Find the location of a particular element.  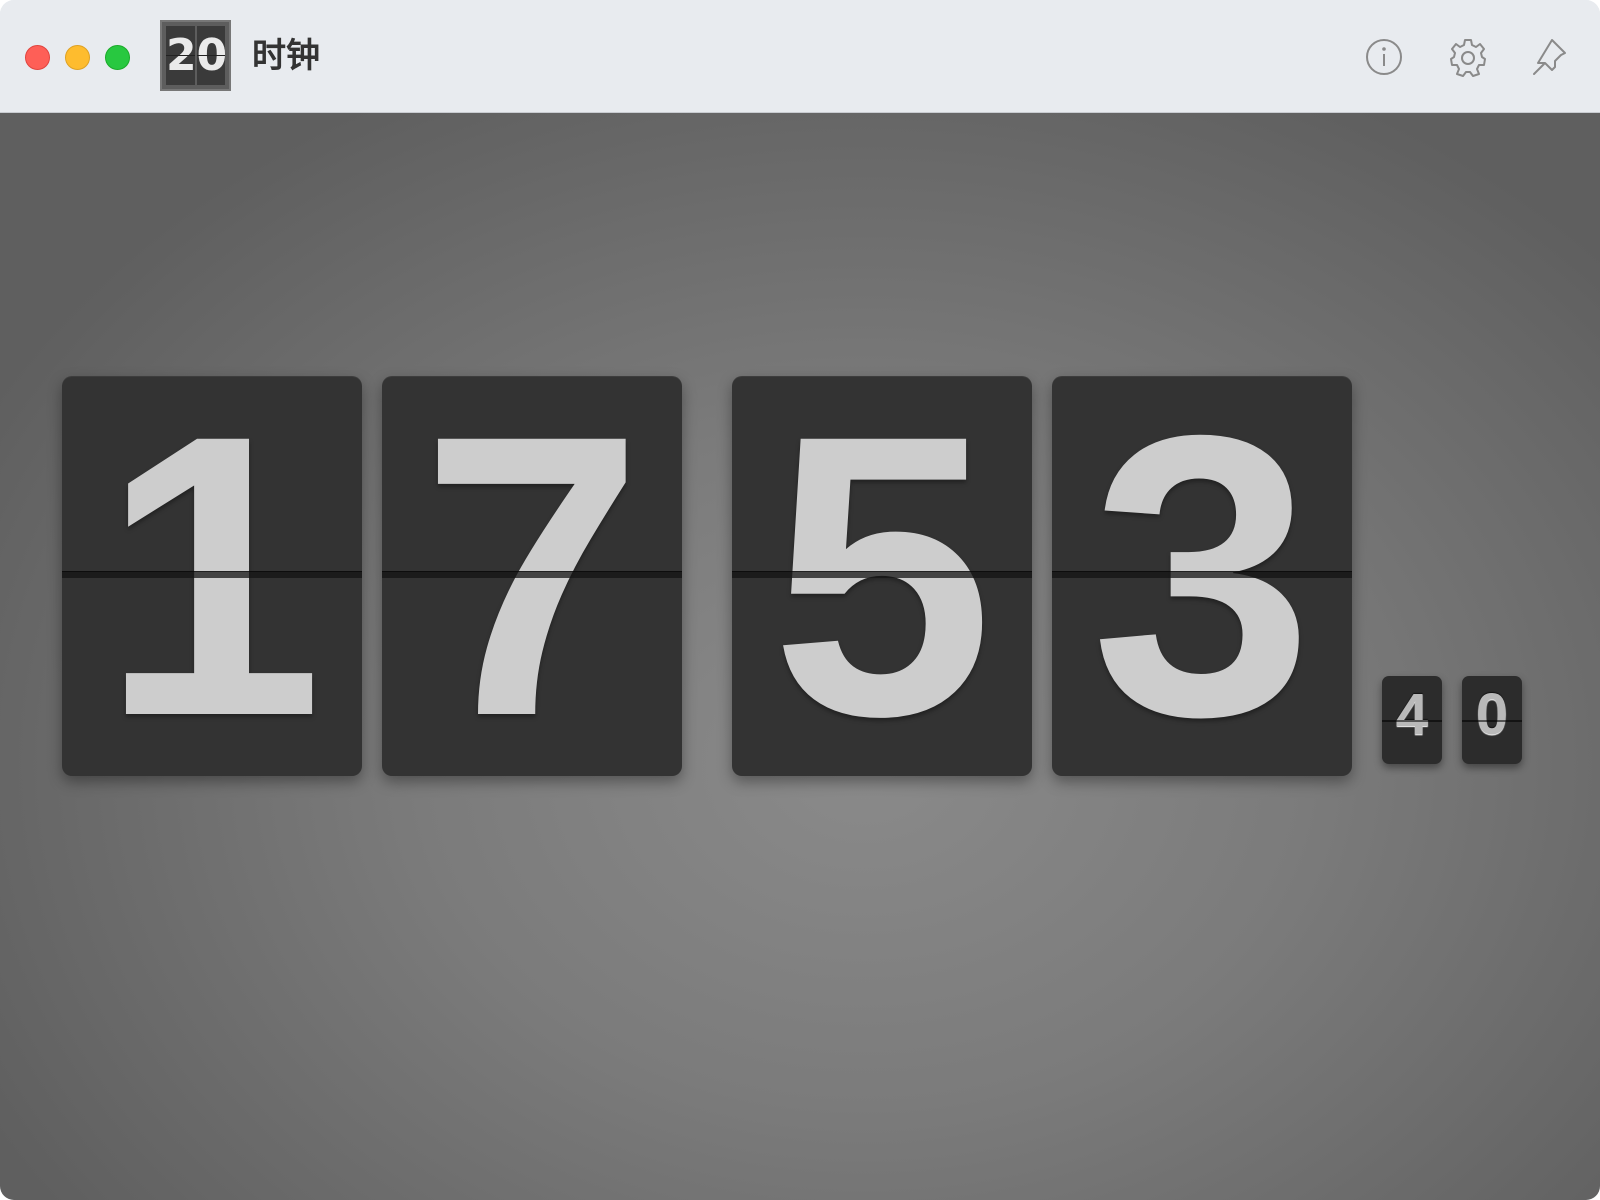

minimize-button is located at coordinates (77, 57).